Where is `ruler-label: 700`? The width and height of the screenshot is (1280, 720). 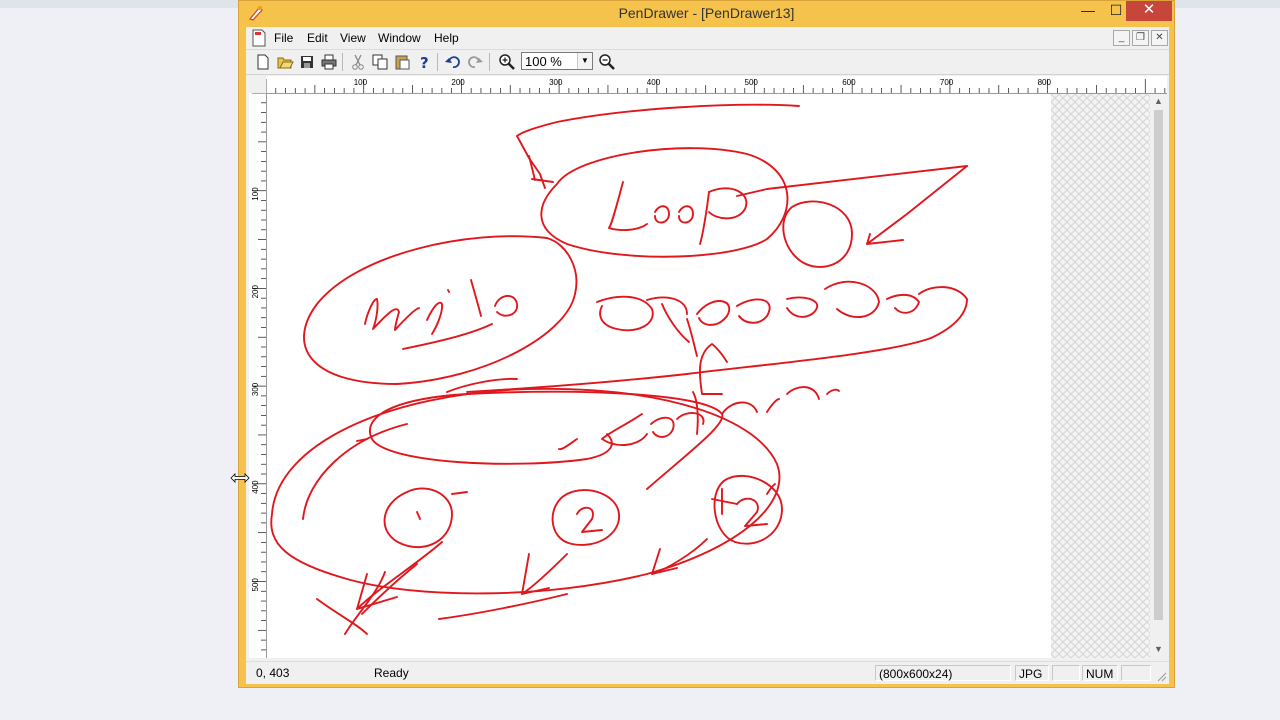 ruler-label: 700 is located at coordinates (947, 82).